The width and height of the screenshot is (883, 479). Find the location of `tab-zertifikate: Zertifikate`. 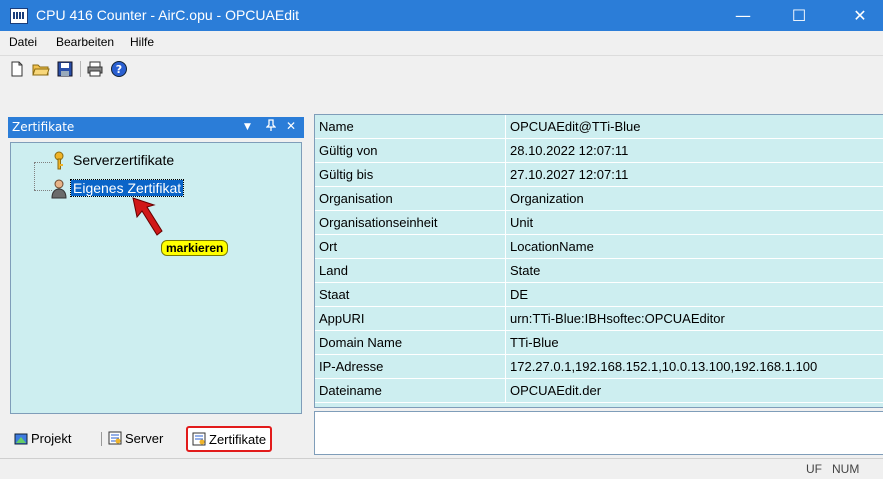

tab-zertifikate: Zertifikate is located at coordinates (229, 439).